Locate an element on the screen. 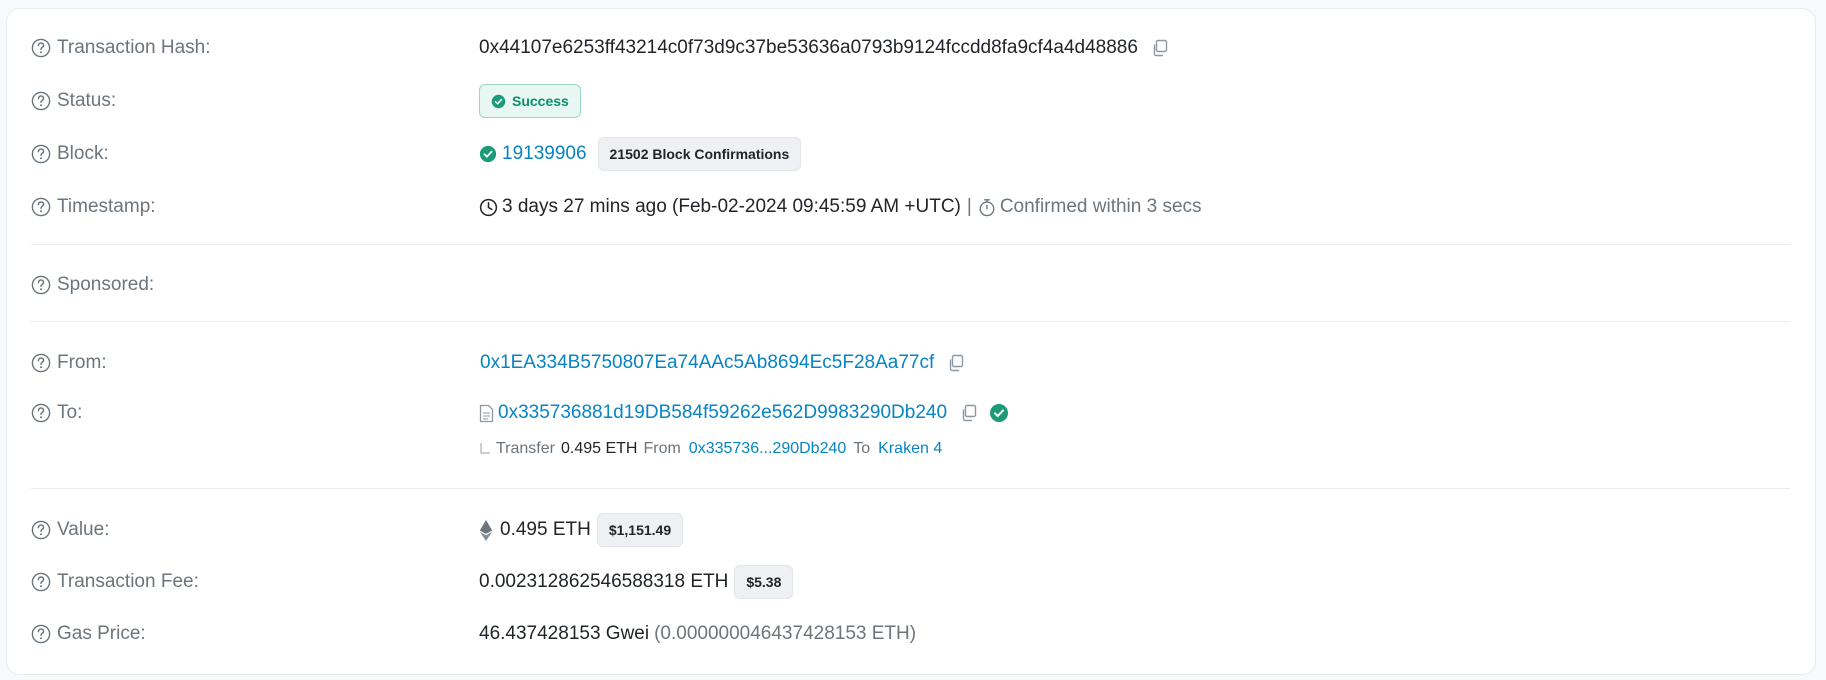 The image size is (1826, 680). gas-label: Gas Price: is located at coordinates (101, 633).